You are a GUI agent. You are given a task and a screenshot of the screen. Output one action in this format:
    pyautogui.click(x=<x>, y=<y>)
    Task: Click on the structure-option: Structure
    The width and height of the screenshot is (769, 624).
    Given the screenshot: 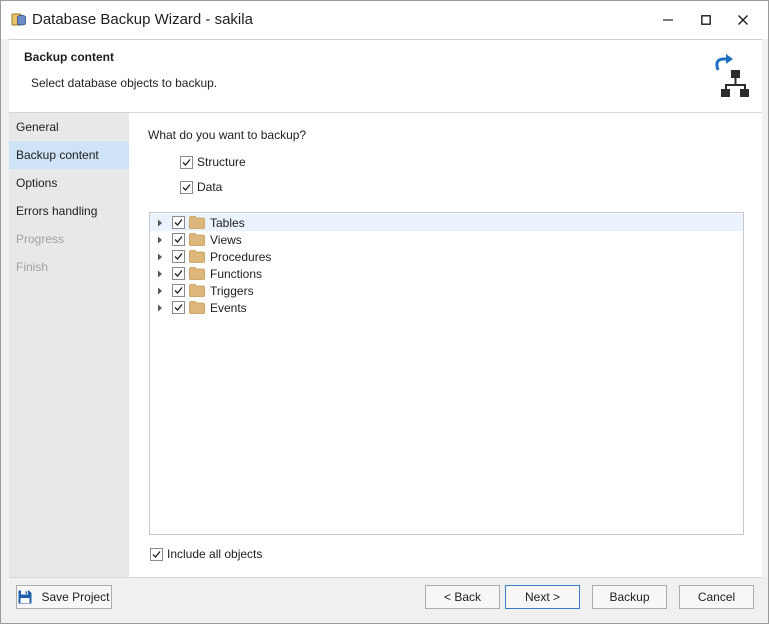 What is the action you would take?
    pyautogui.click(x=213, y=162)
    